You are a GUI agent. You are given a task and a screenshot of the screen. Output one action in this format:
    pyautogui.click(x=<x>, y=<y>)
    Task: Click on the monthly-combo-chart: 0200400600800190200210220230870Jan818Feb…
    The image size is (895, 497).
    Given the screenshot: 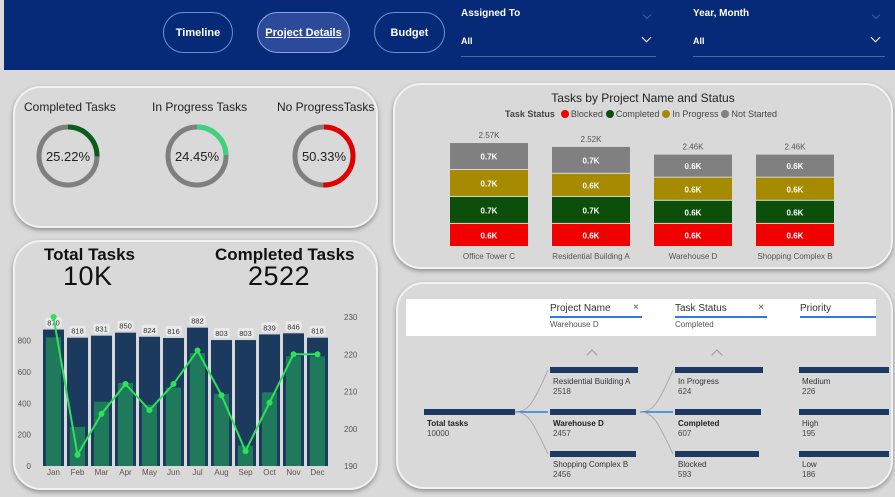 What is the action you would take?
    pyautogui.click(x=188, y=395)
    